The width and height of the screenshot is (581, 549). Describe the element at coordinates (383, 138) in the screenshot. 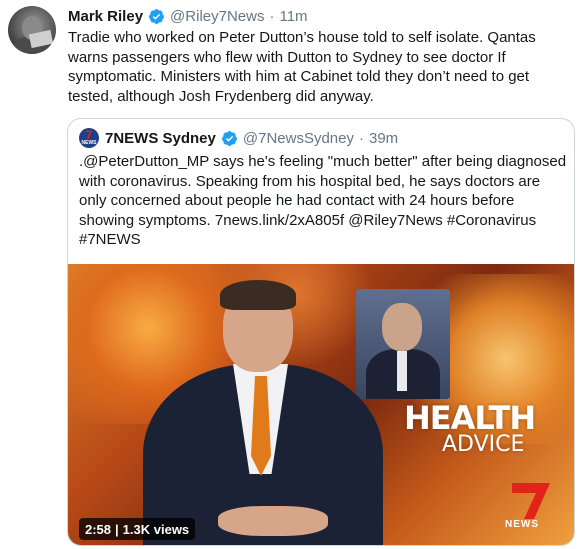

I see `quoted-timestamp: 39m` at that location.